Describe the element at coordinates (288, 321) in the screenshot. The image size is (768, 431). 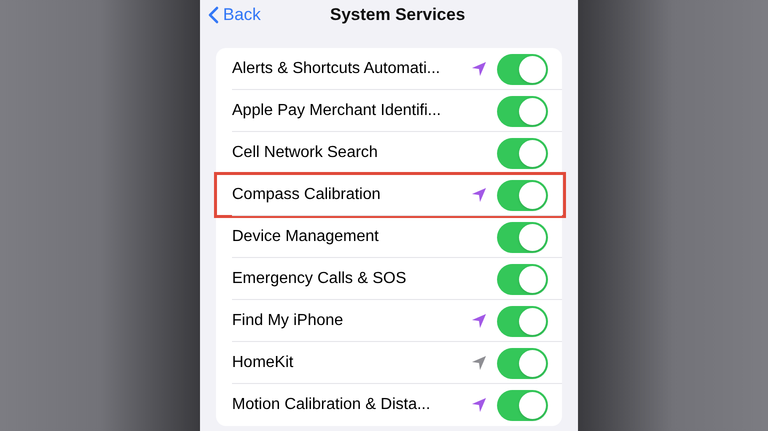
I see `row-label: Find My iPhone` at that location.